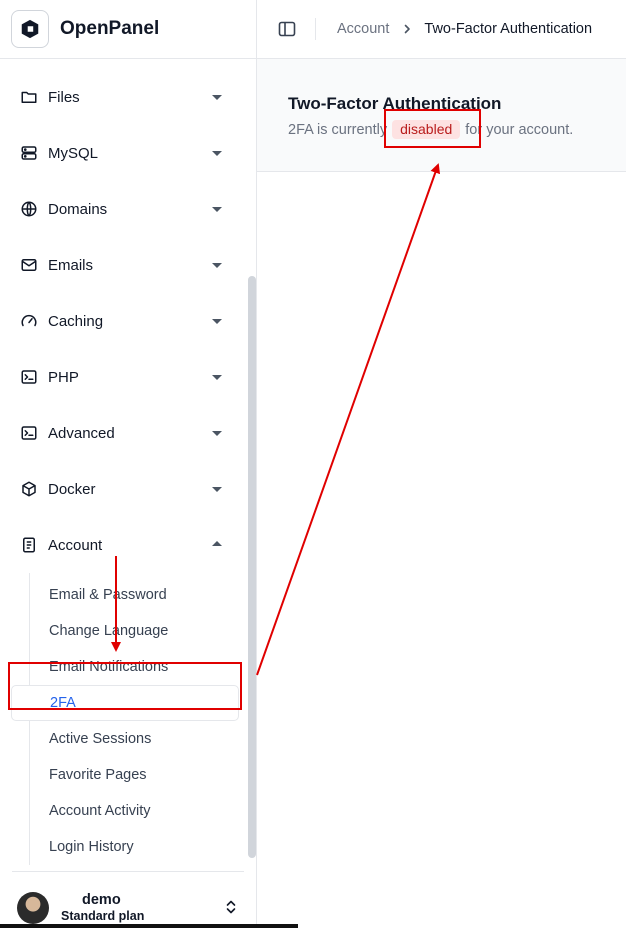 This screenshot has width=626, height=928. I want to click on page-title: Two-Factor Authentication, so click(395, 103).